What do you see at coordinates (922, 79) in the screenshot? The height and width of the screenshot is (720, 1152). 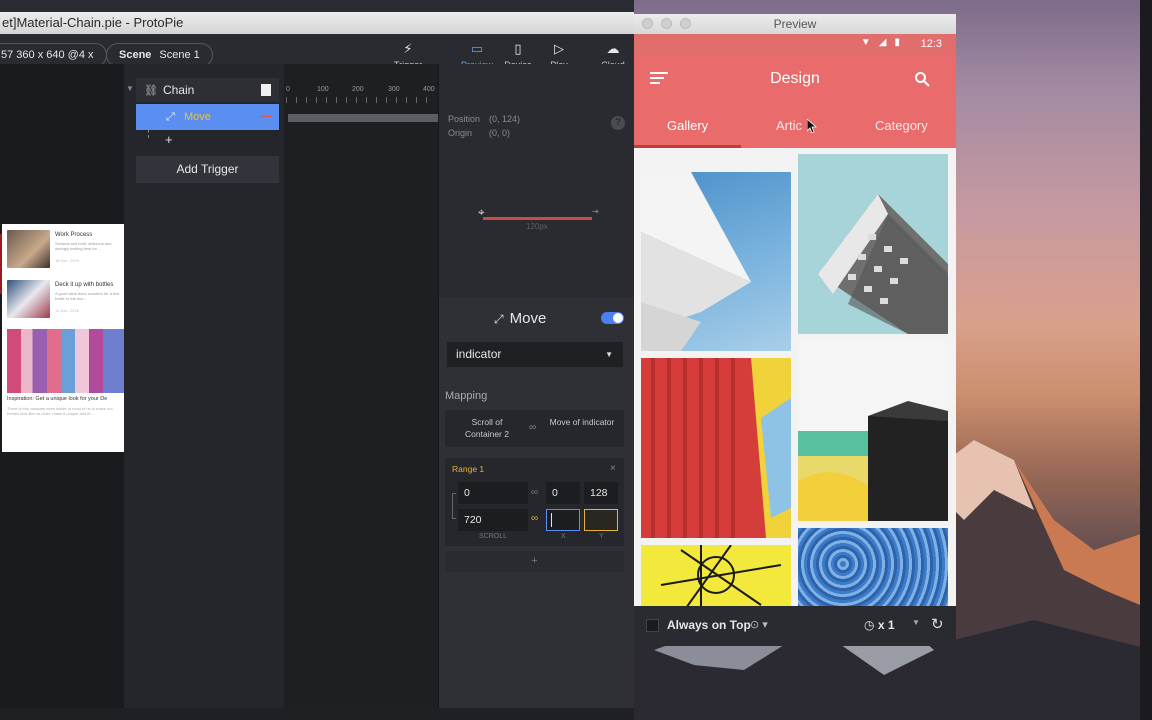 I see `search-icon` at bounding box center [922, 79].